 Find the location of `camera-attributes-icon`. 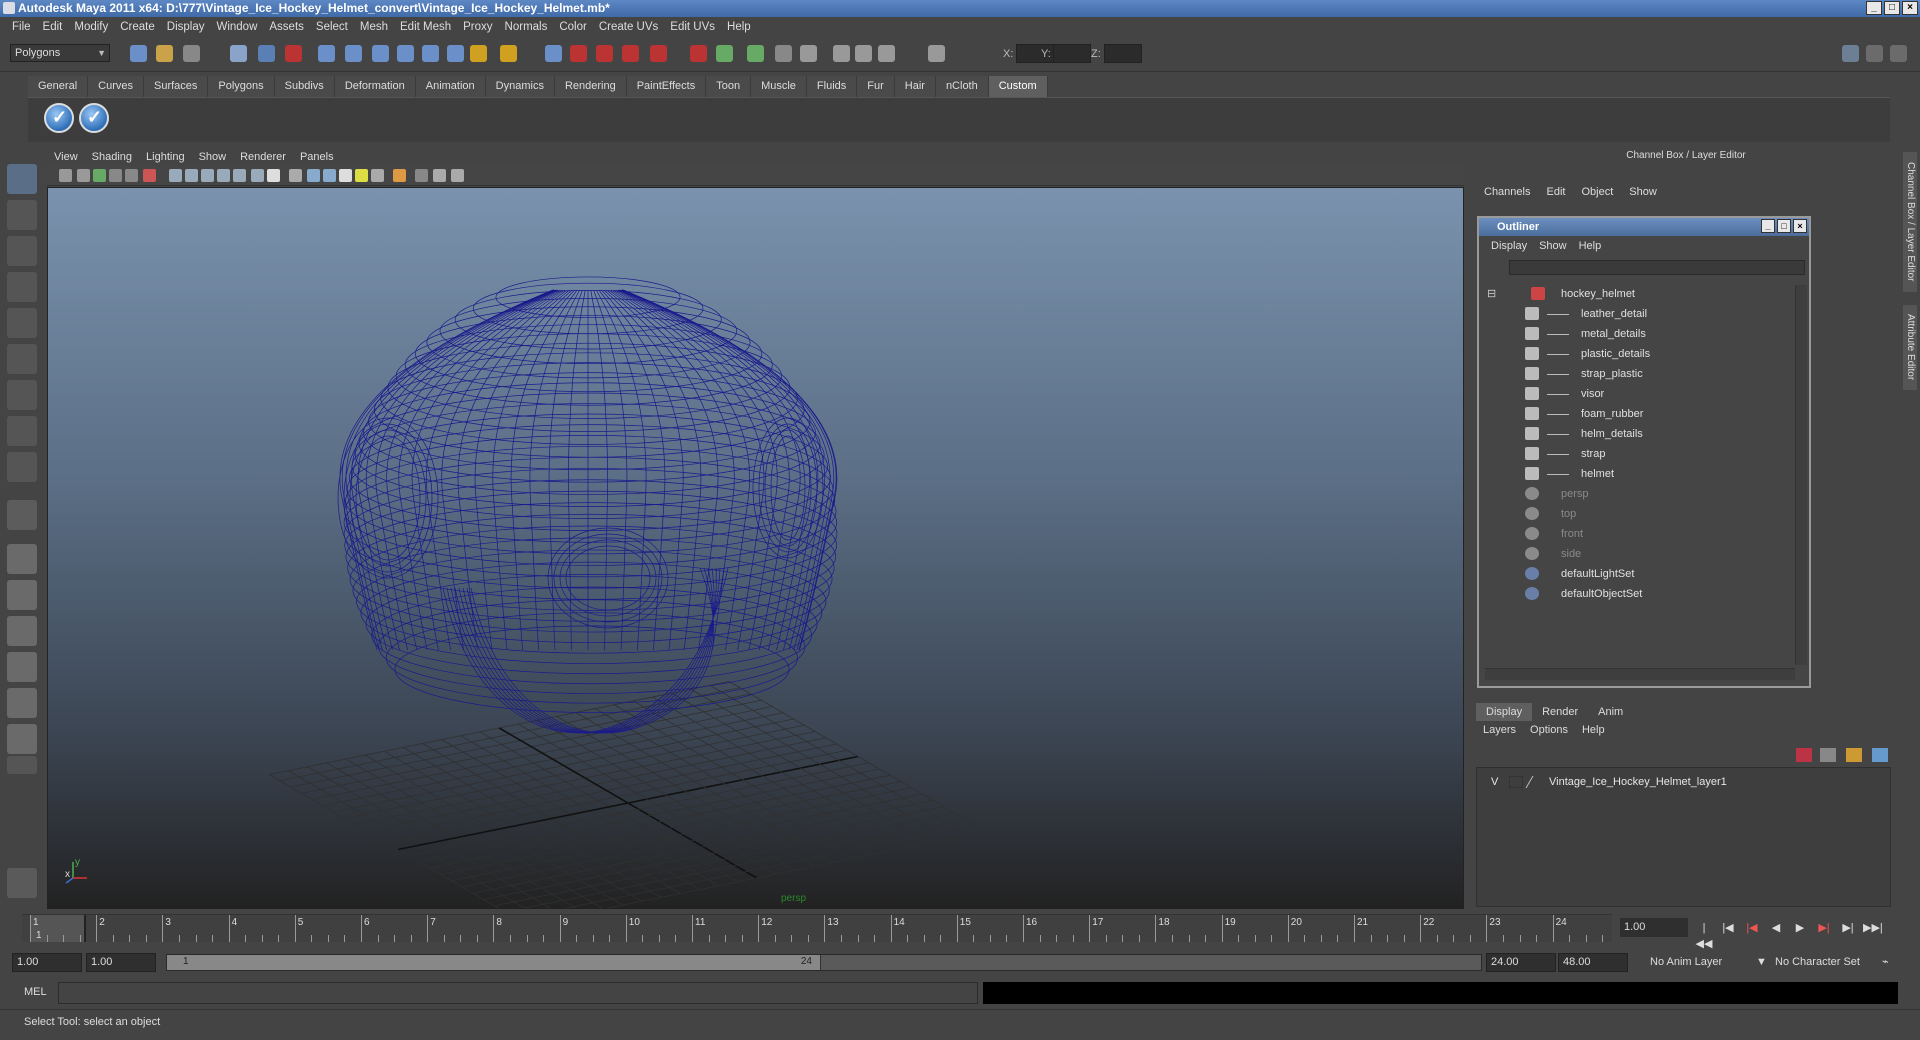

camera-attributes-icon is located at coordinates (83, 175).